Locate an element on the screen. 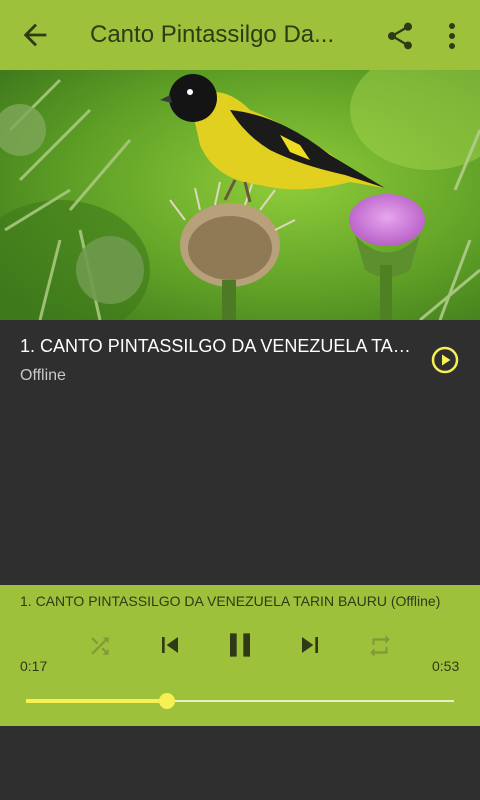 This screenshot has width=480, height=800. seek-bar is located at coordinates (240, 701).